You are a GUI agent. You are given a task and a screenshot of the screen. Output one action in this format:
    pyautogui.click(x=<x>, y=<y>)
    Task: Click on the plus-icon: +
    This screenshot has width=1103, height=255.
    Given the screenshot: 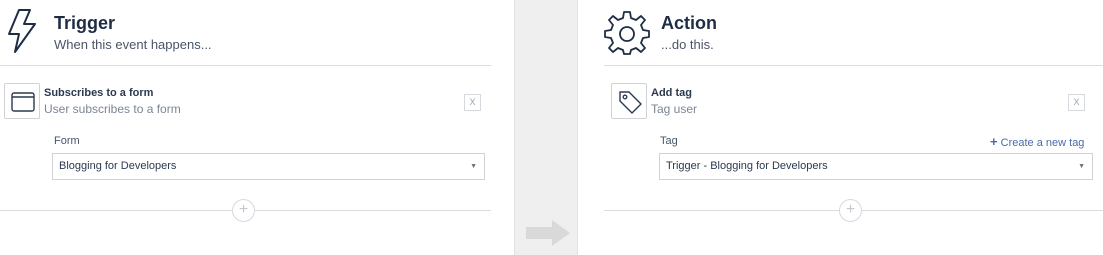 What is the action you would take?
    pyautogui.click(x=994, y=141)
    